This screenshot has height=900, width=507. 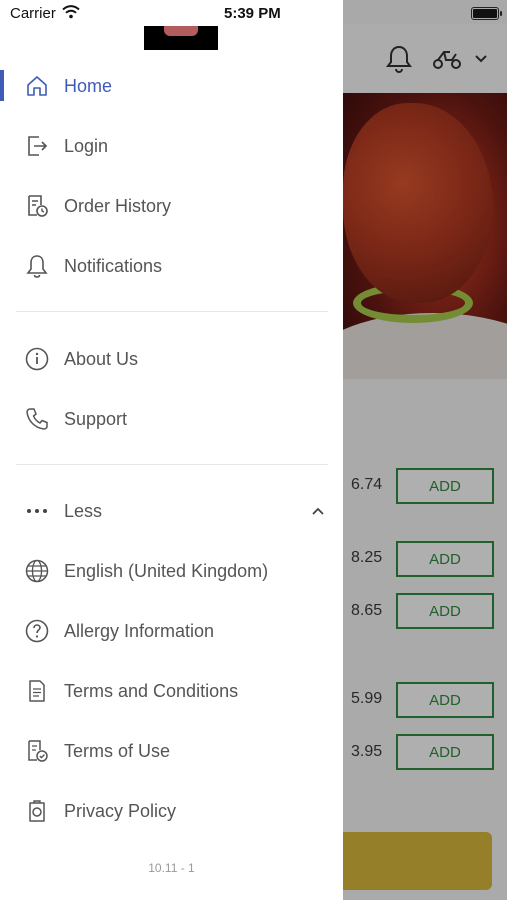 What do you see at coordinates (171, 86) in the screenshot?
I see `menu-item-home: Home` at bounding box center [171, 86].